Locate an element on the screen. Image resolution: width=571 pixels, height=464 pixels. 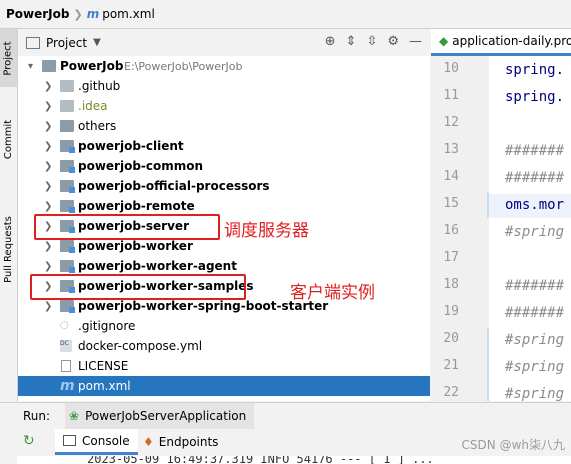
project-view-title: Project is located at coordinates (66, 43).